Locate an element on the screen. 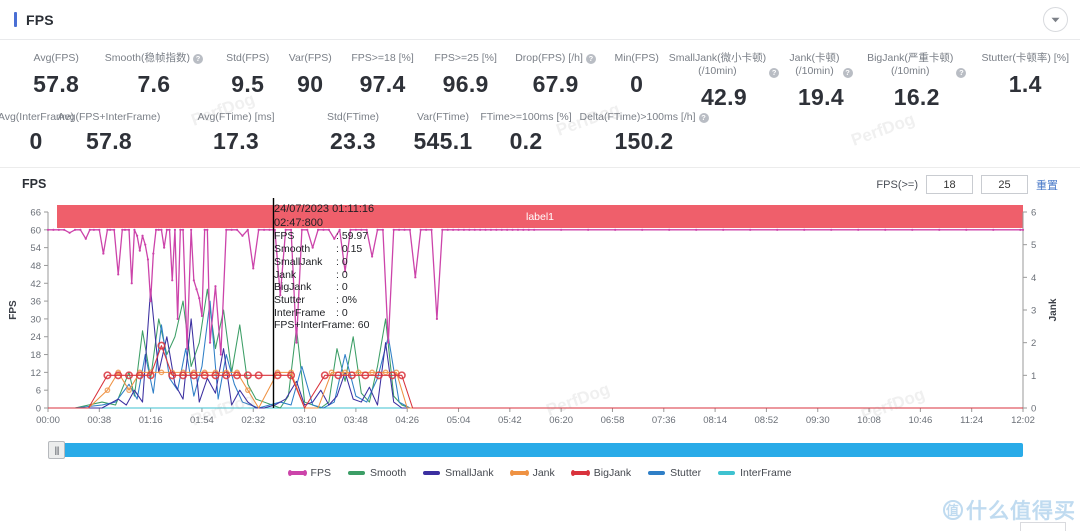 This screenshot has width=1080, height=531. svg-text: 11:24 is located at coordinates (971, 420).